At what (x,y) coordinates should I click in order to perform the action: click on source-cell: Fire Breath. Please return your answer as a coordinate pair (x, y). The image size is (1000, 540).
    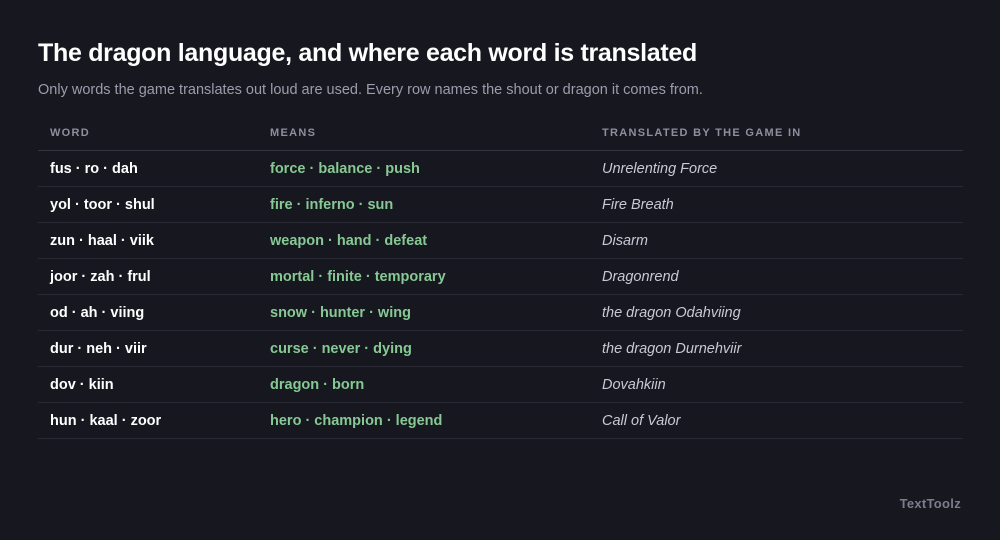
    Looking at the image, I should click on (776, 204).